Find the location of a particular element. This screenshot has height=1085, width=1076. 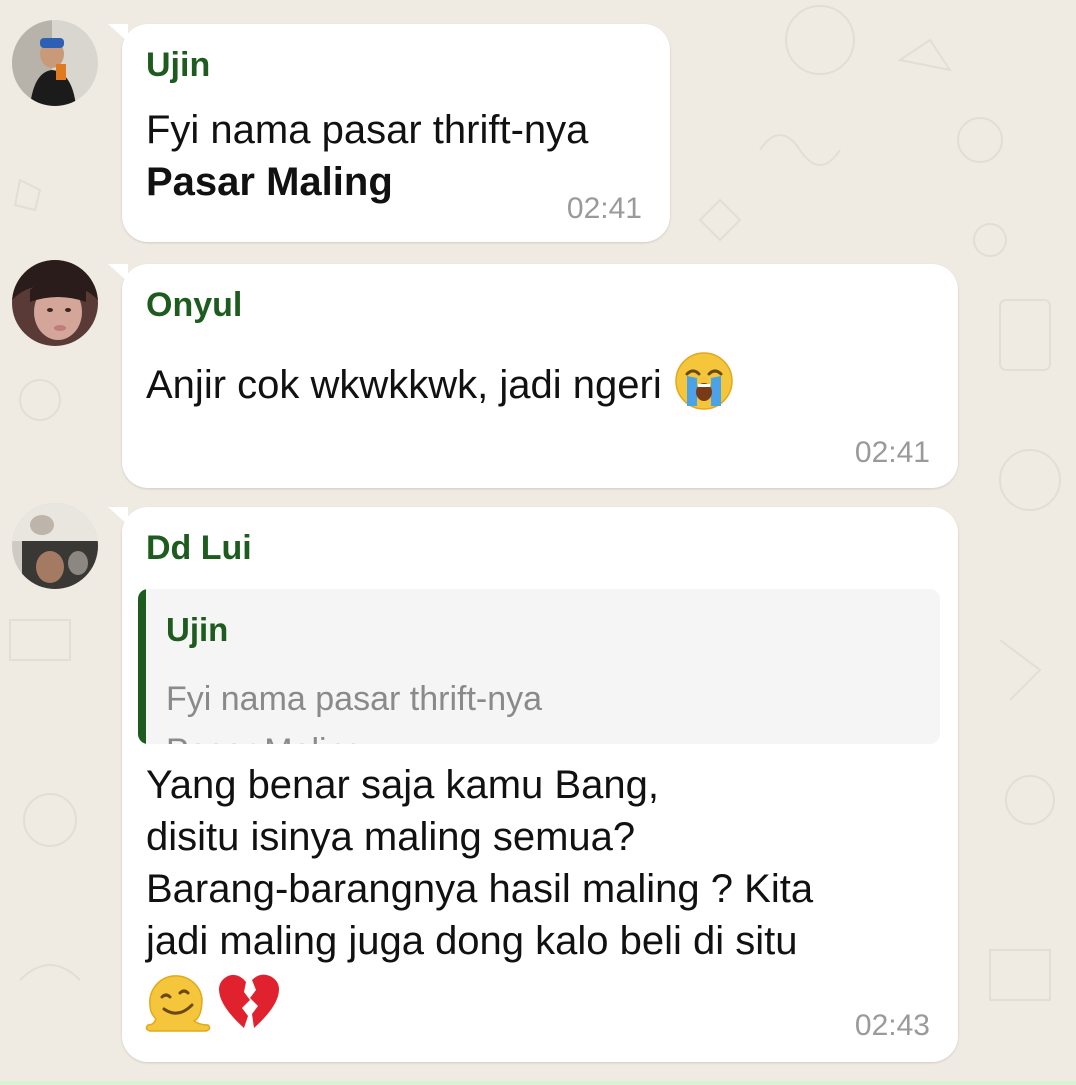

broken-heart-icon is located at coordinates (248, 1005).